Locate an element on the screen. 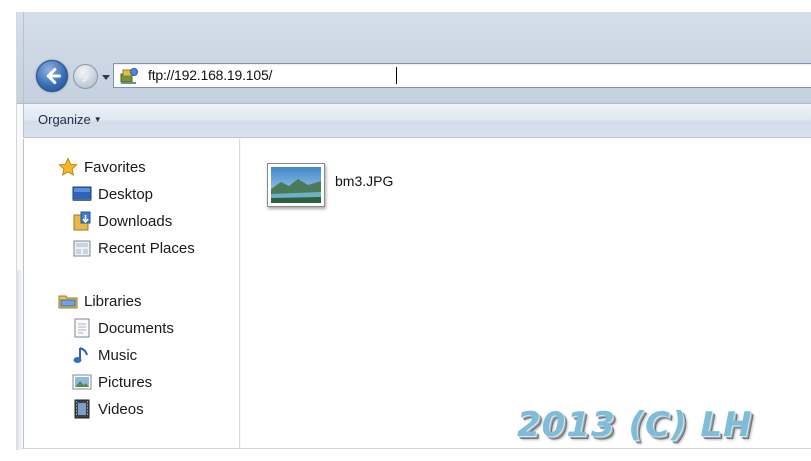 The height and width of the screenshot is (461, 811). address-bar: ftp://192.168.19.105/ is located at coordinates (462, 75).